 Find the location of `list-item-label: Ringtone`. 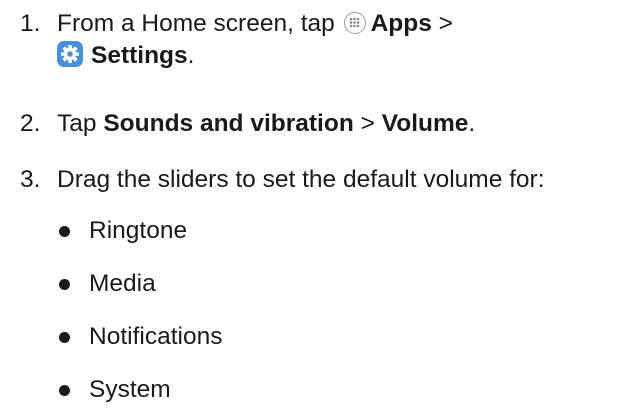

list-item-label: Ringtone is located at coordinates (138, 230).